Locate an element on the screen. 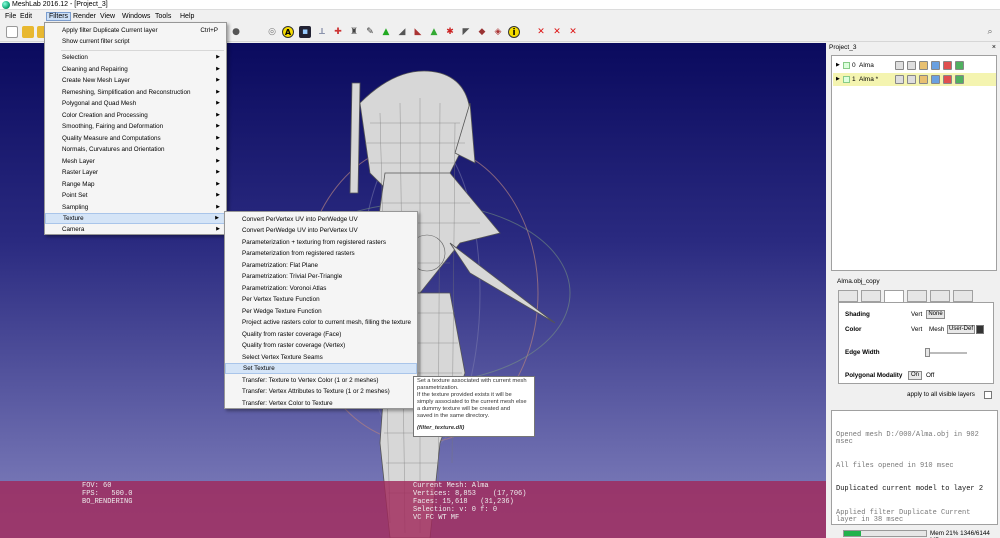 The width and height of the screenshot is (1000, 538). lamp-icon: ♜ is located at coordinates (354, 32).